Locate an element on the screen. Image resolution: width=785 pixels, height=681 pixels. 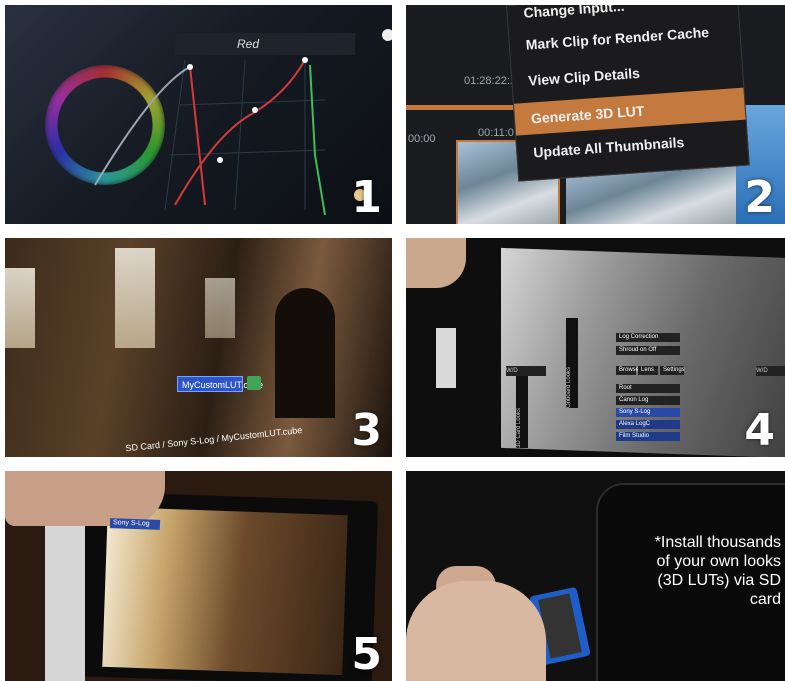
list-item-root: Root is located at coordinates (648, 388).